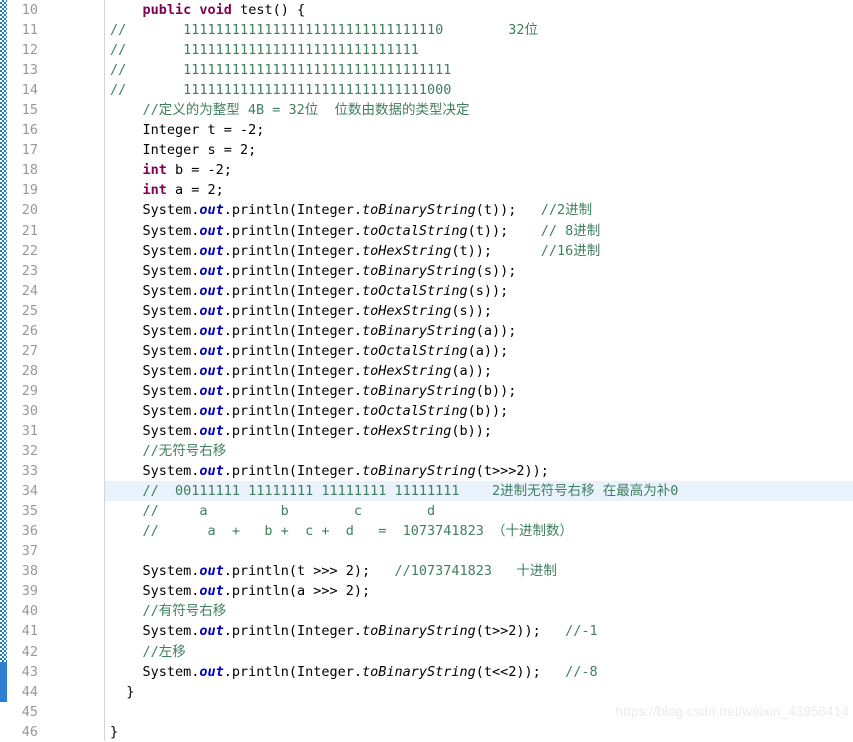 This screenshot has height=742, width=853. What do you see at coordinates (570, 230) in the screenshot?
I see `code-token-cmt: // 8进制` at bounding box center [570, 230].